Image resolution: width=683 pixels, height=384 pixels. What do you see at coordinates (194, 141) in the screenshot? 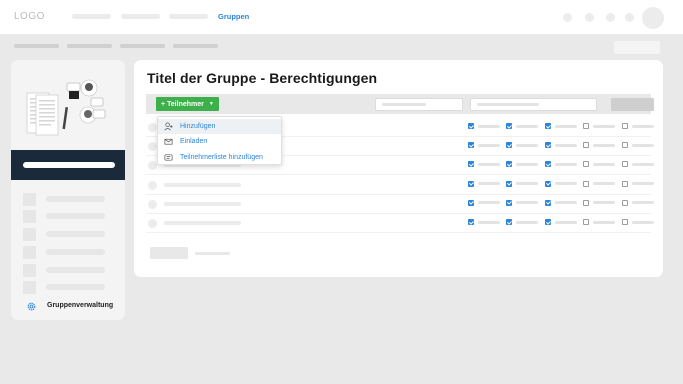
I see `menu-item-label: Einladen` at bounding box center [194, 141].